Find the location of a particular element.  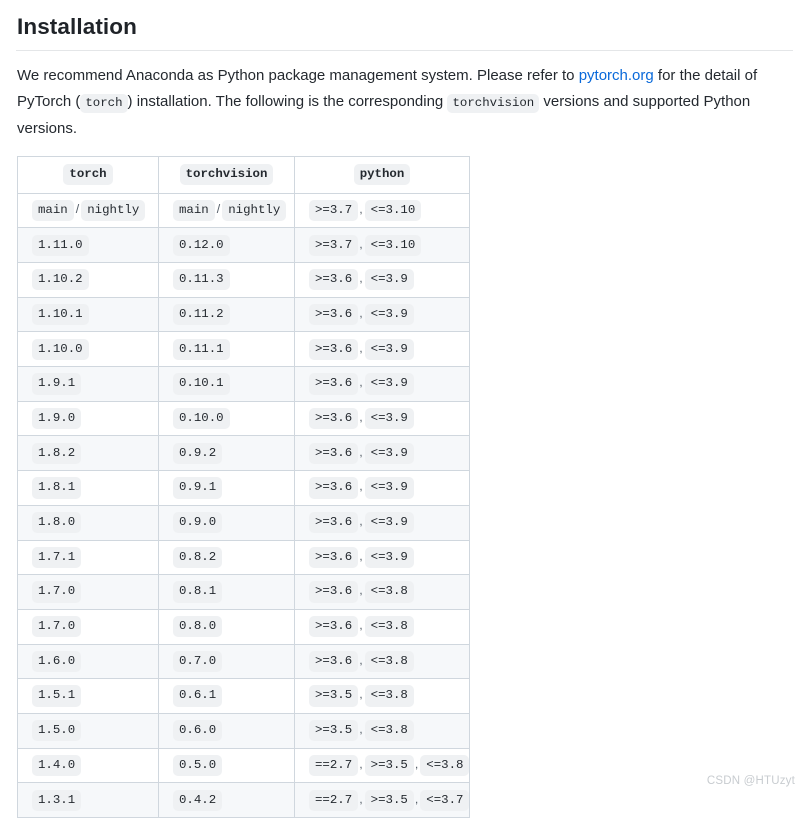

torchvision-version-cell: 0.9.1 is located at coordinates (226, 488).